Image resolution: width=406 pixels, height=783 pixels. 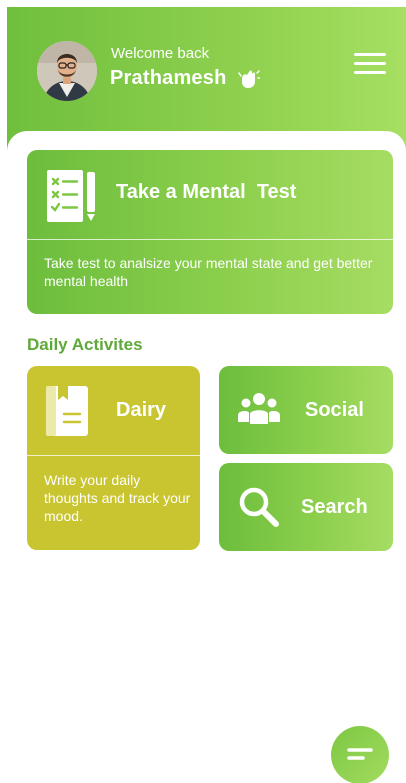 I want to click on checklist-icon, so click(x=71, y=196).